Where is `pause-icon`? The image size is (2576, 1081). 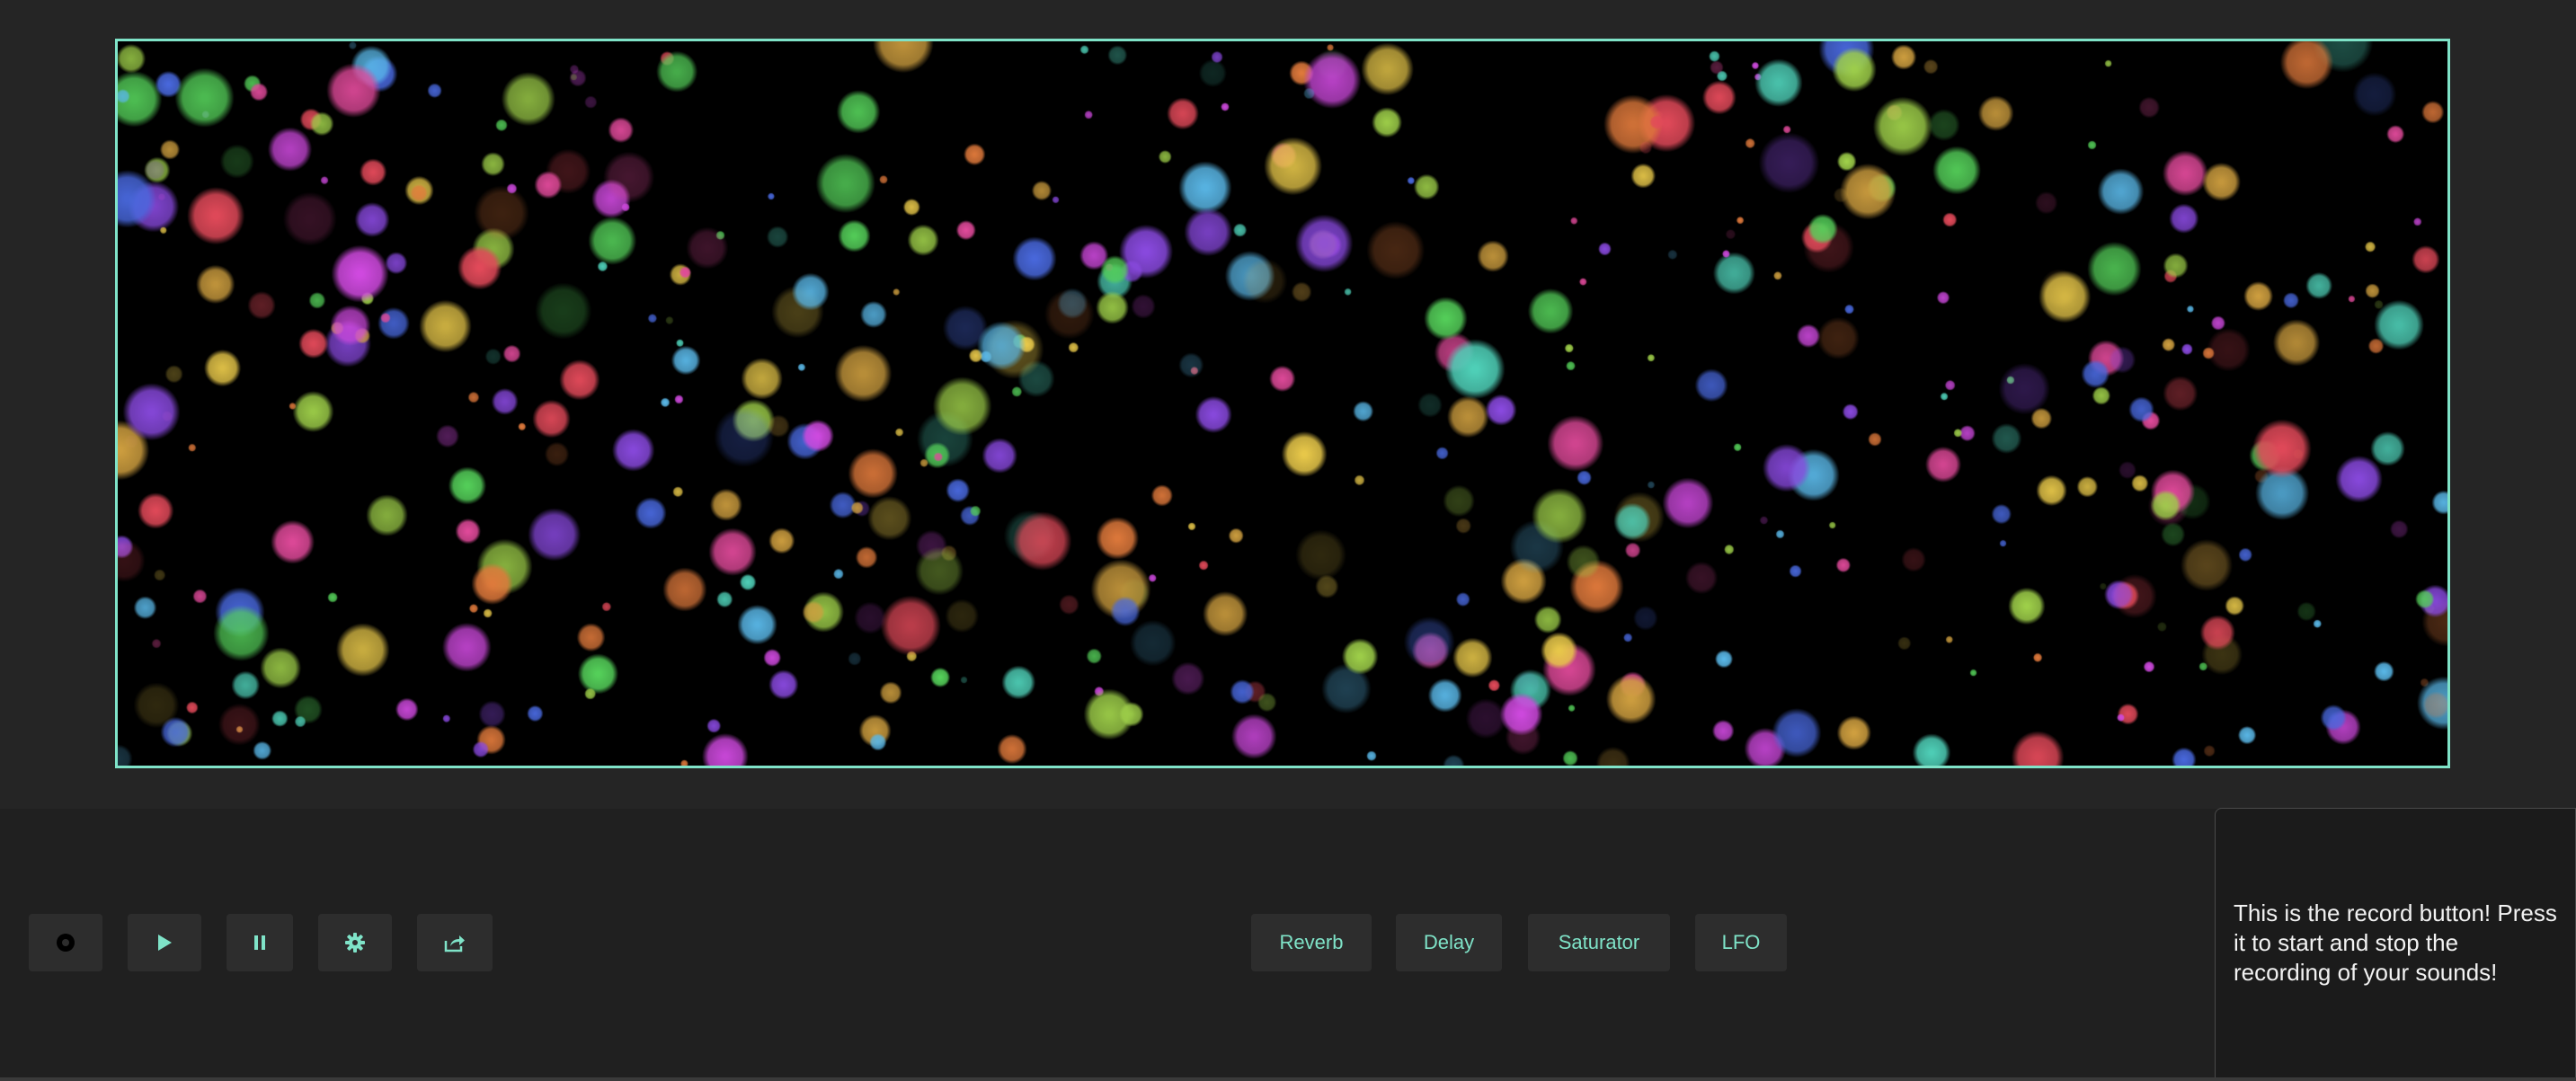 pause-icon is located at coordinates (260, 943).